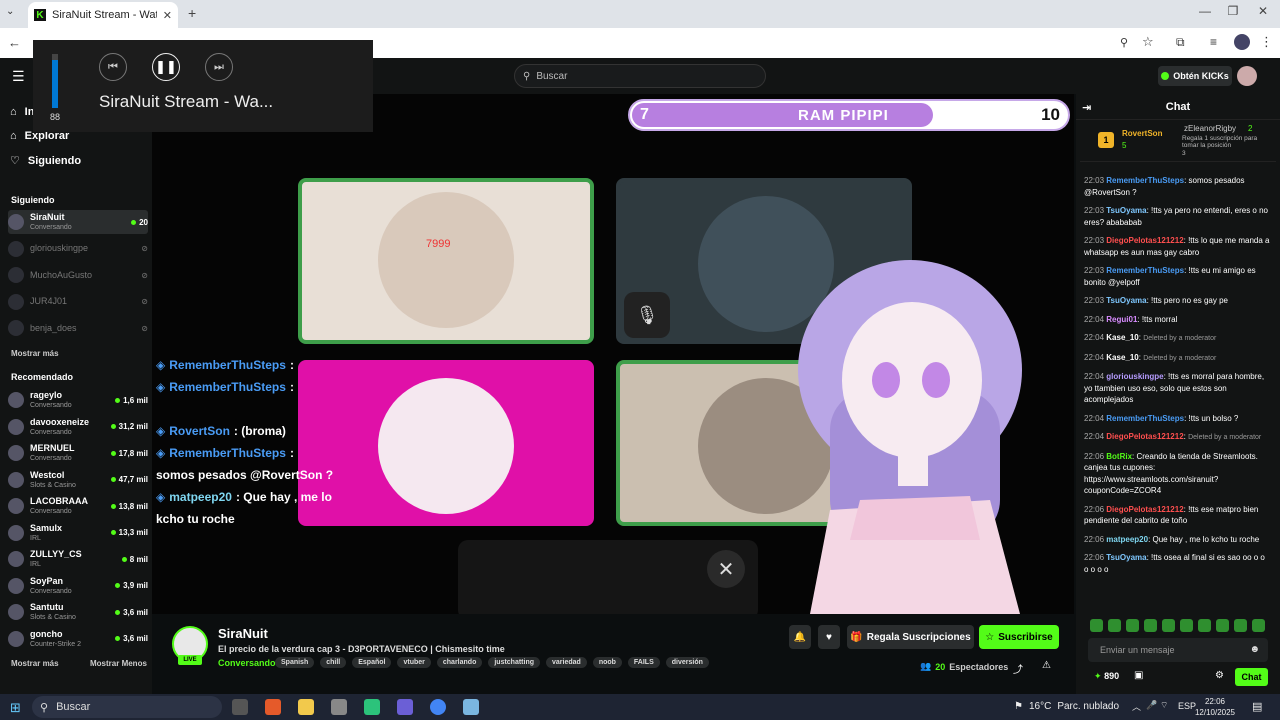  Describe the element at coordinates (1124, 42) in the screenshot. I see `zoom-icon: ⚲` at that location.